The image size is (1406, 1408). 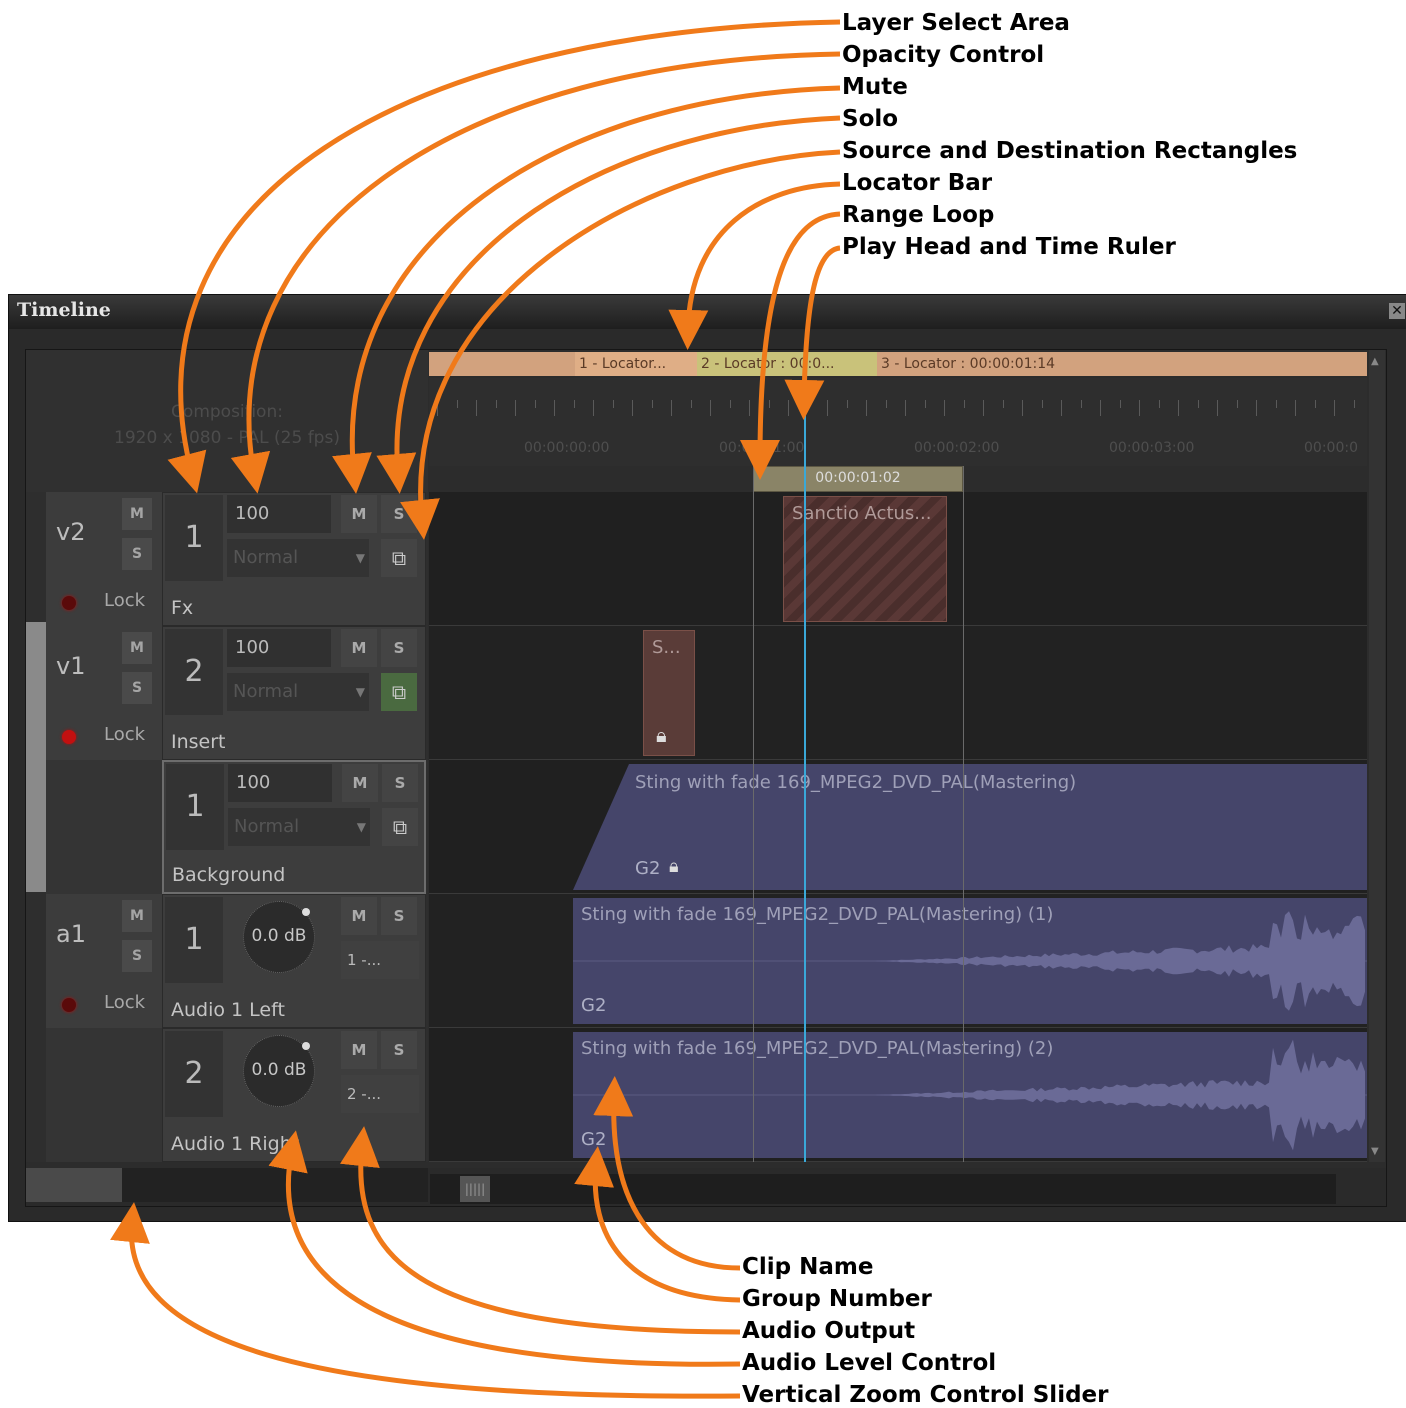 What do you see at coordinates (837, 1299) in the screenshot?
I see `callout-group-number: Group Number` at bounding box center [837, 1299].